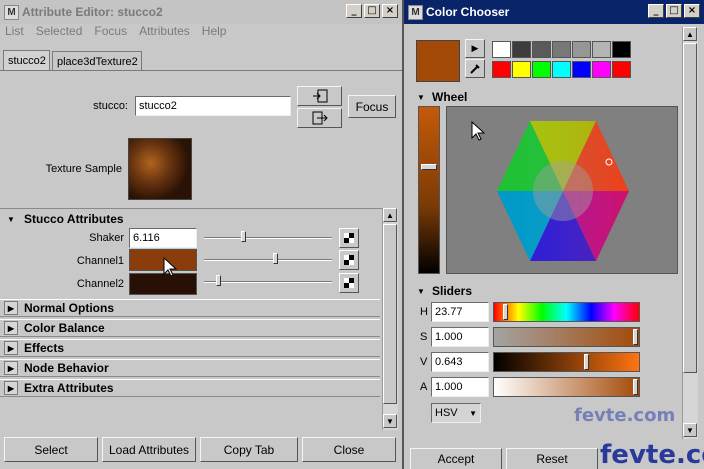 The image size is (704, 469). I want to click on s-slider, so click(566, 337).